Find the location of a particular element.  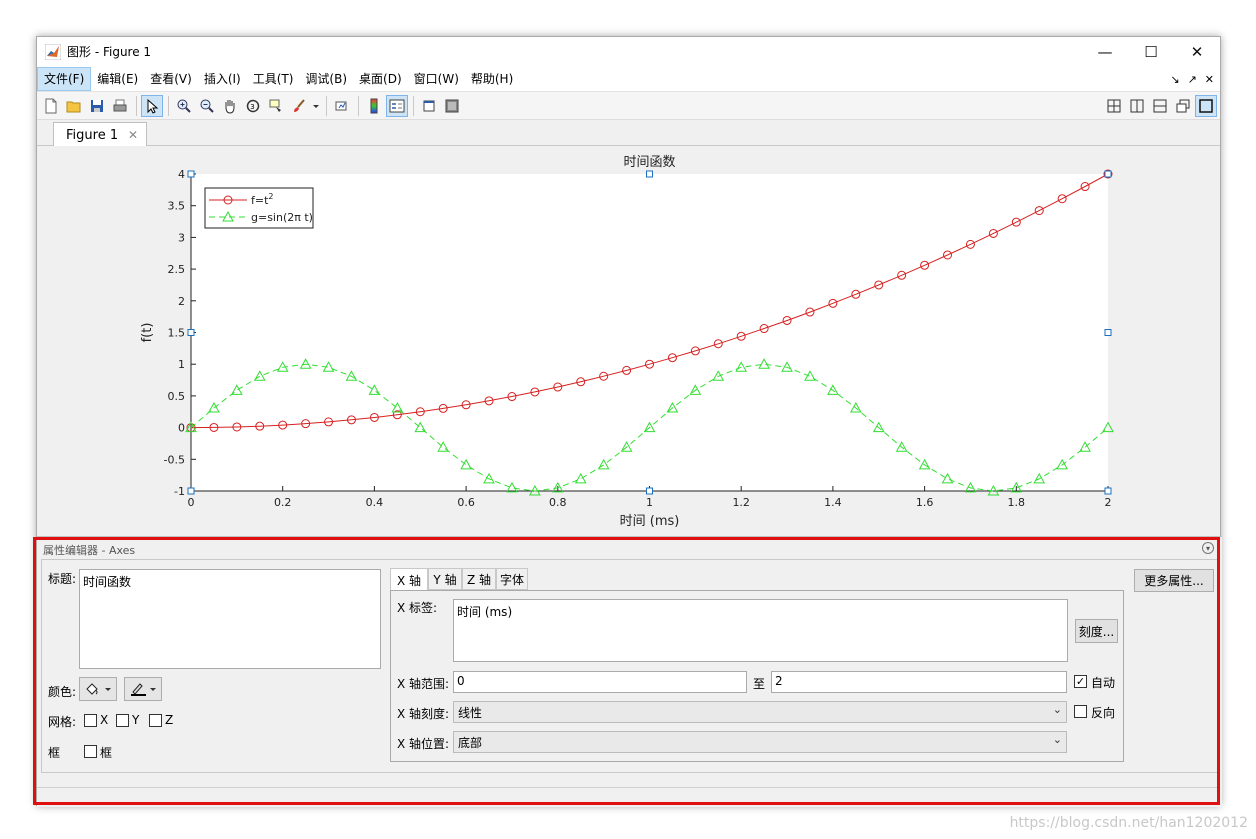

collapse-icon: ▾ is located at coordinates (1208, 548).